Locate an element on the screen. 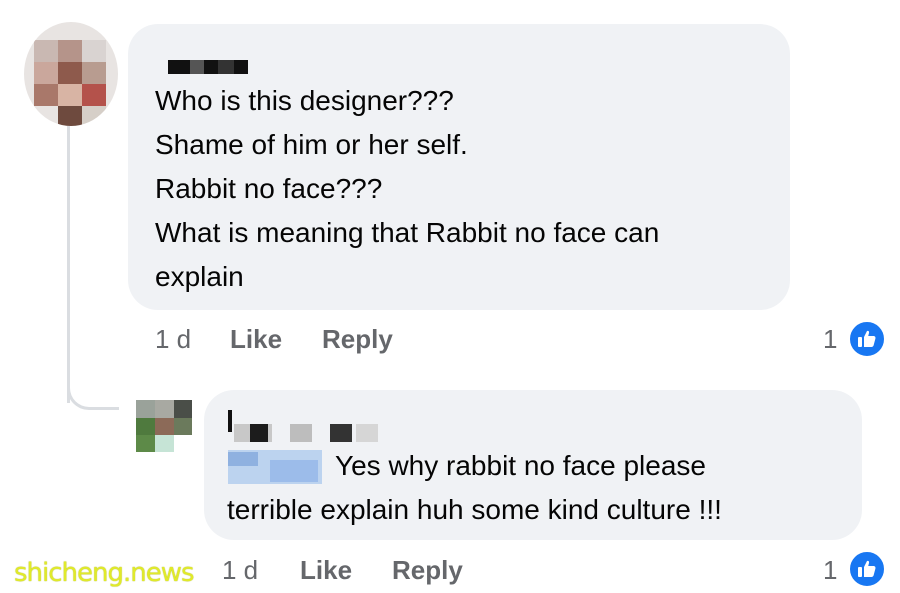 This screenshot has height=593, width=900. comment-text-line: Shame of him or her self. is located at coordinates (311, 144).